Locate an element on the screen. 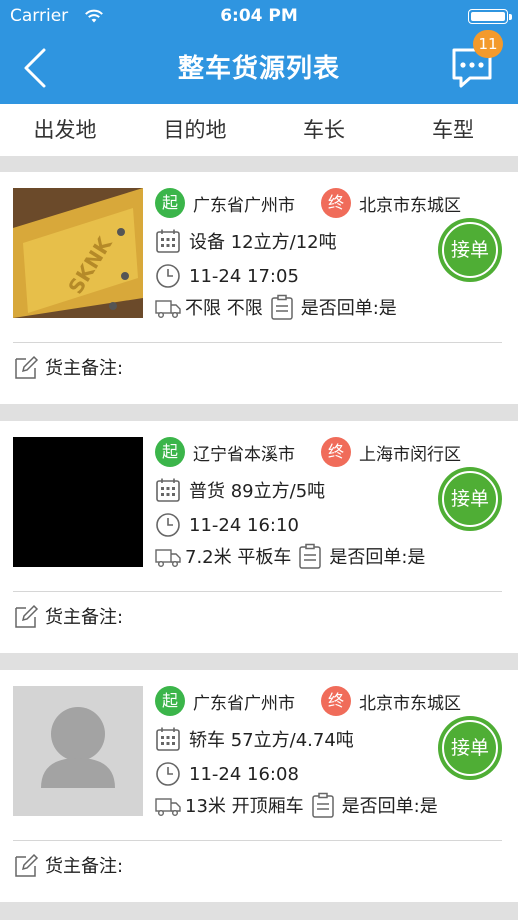 The height and width of the screenshot is (920, 518). cargo-info: 轿车 57立方/4.74吨 is located at coordinates (271, 740).